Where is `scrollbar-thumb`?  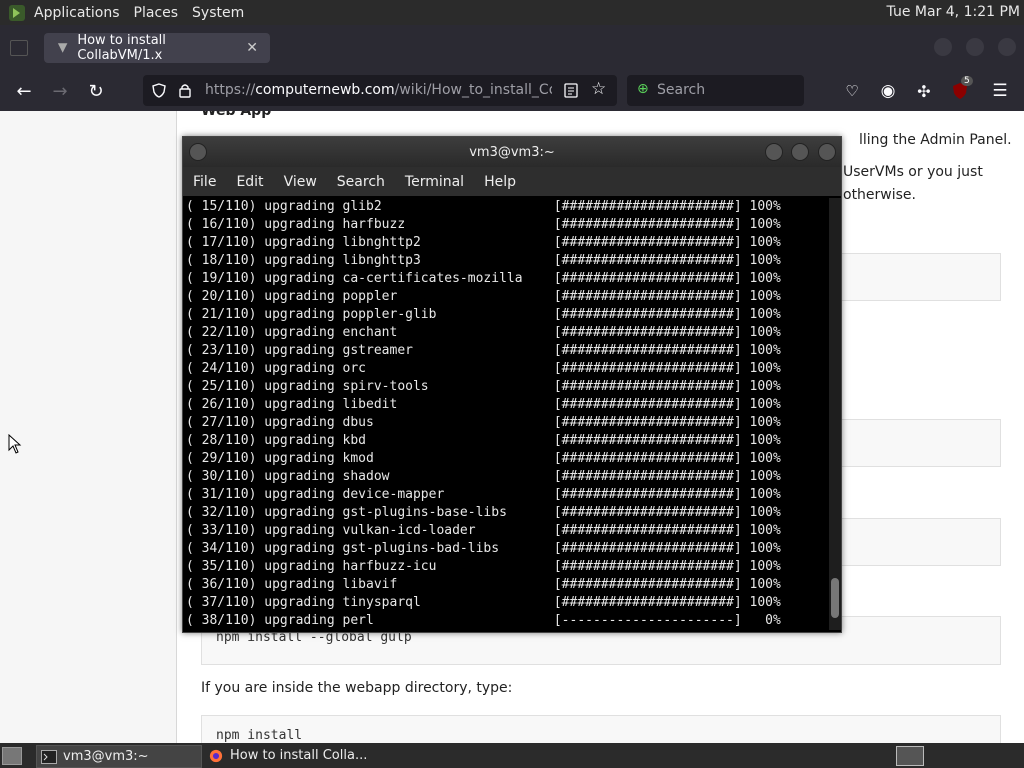
scrollbar-thumb is located at coordinates (835, 598).